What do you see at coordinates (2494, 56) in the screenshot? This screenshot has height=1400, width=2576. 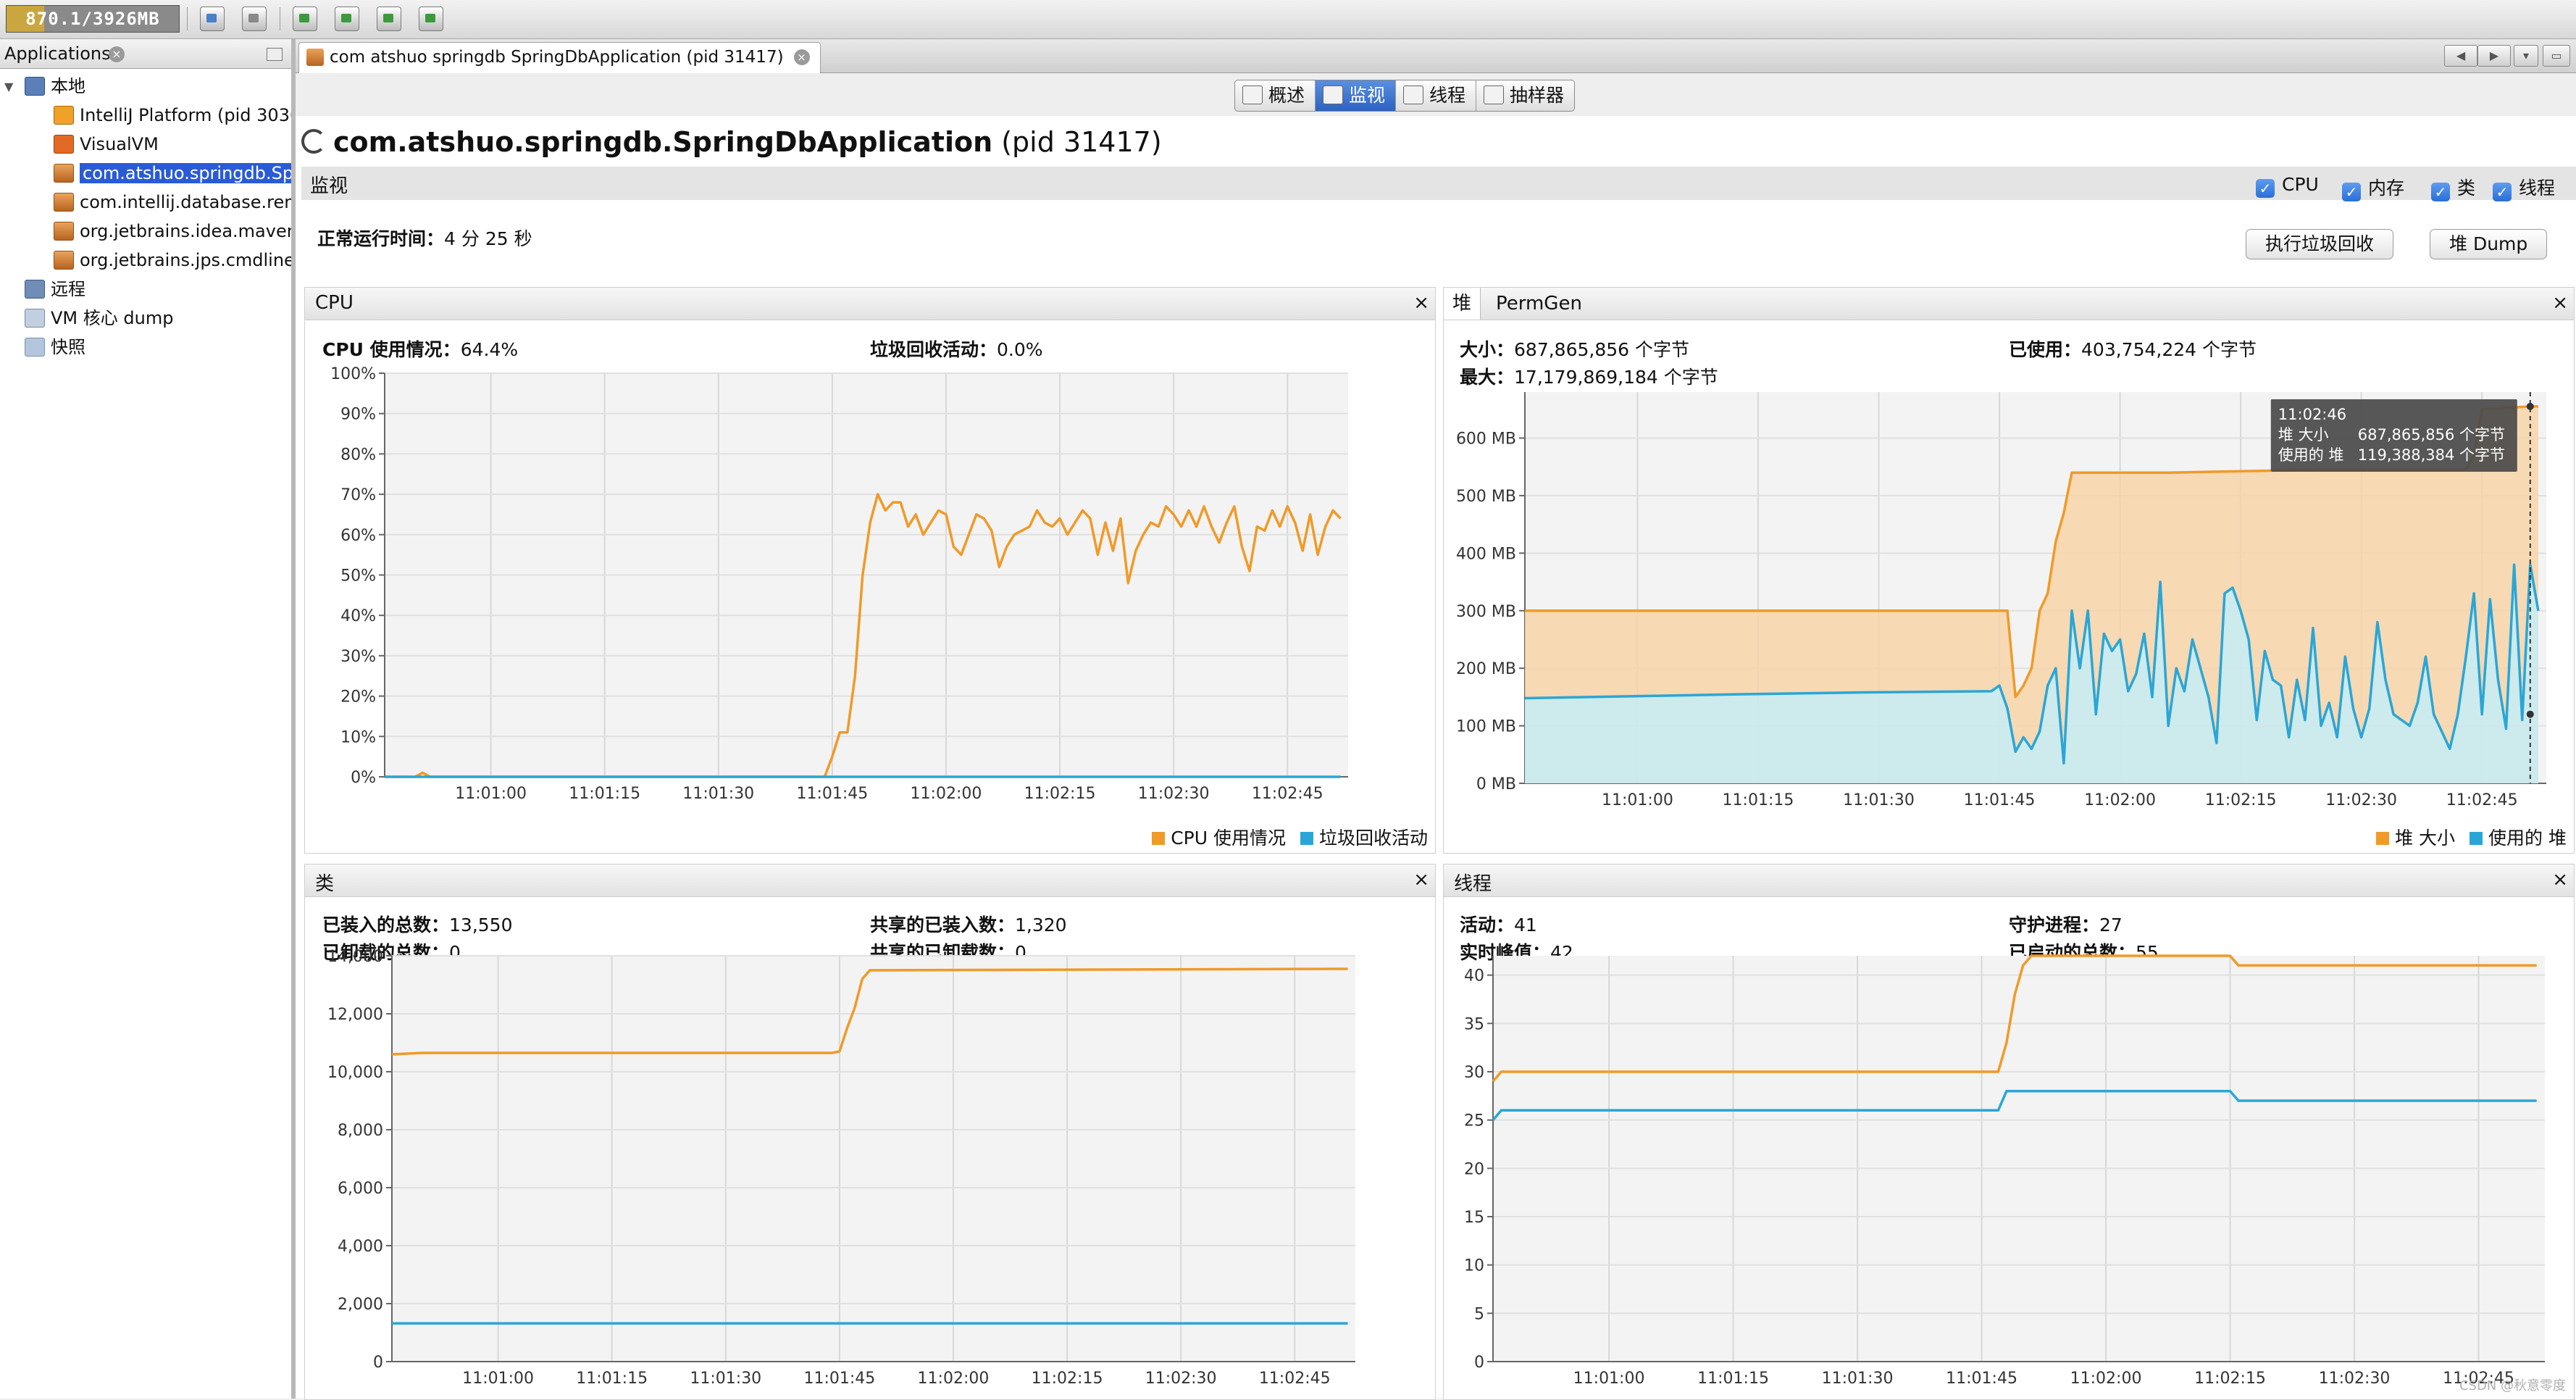 I see `scroll-right-icon: ▶` at bounding box center [2494, 56].